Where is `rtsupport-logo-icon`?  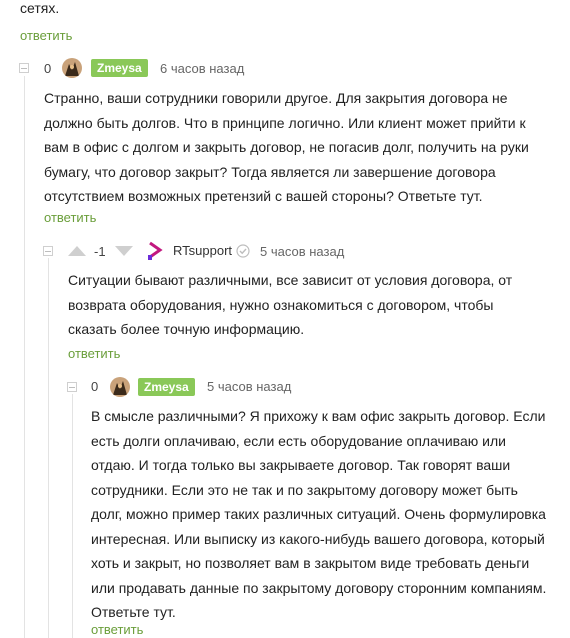 rtsupport-logo-icon is located at coordinates (155, 251).